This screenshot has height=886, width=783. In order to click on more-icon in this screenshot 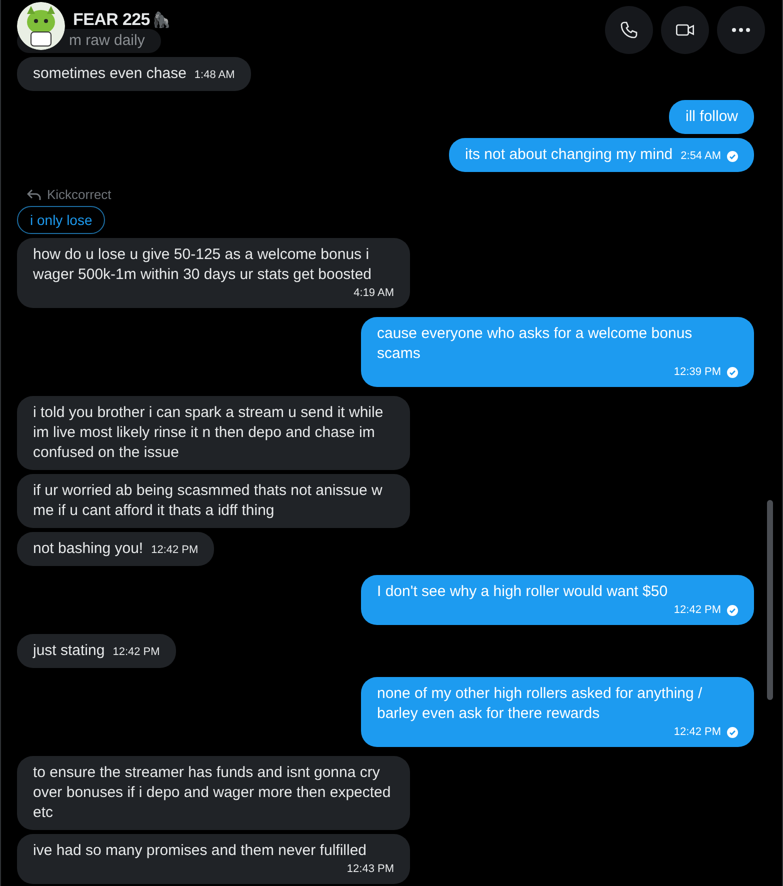, I will do `click(741, 30)`.